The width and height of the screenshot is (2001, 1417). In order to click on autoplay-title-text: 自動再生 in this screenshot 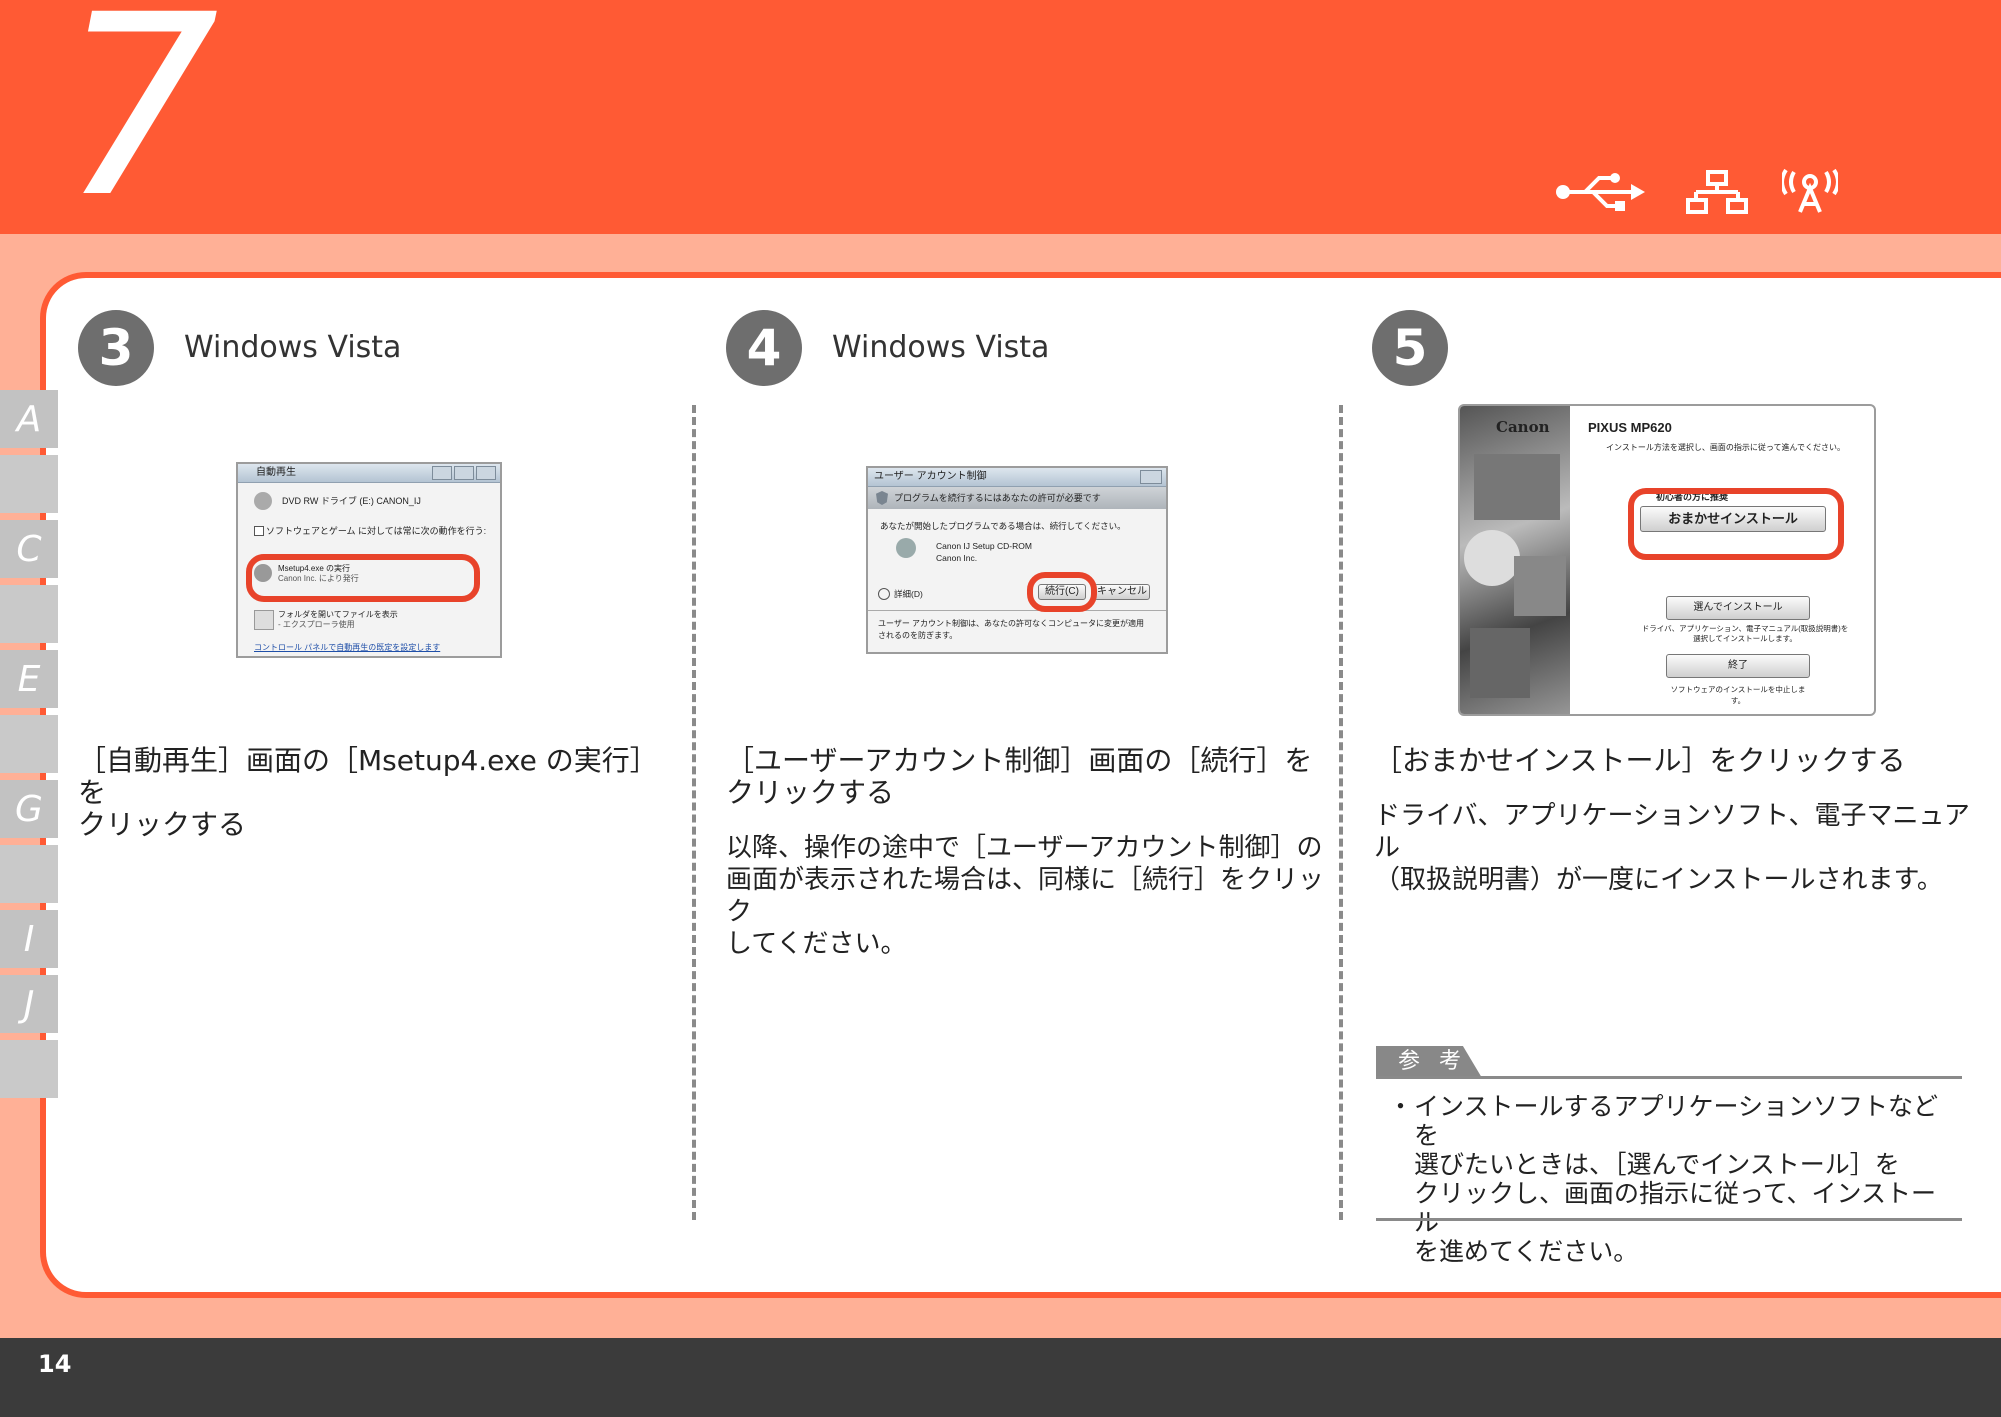, I will do `click(276, 472)`.